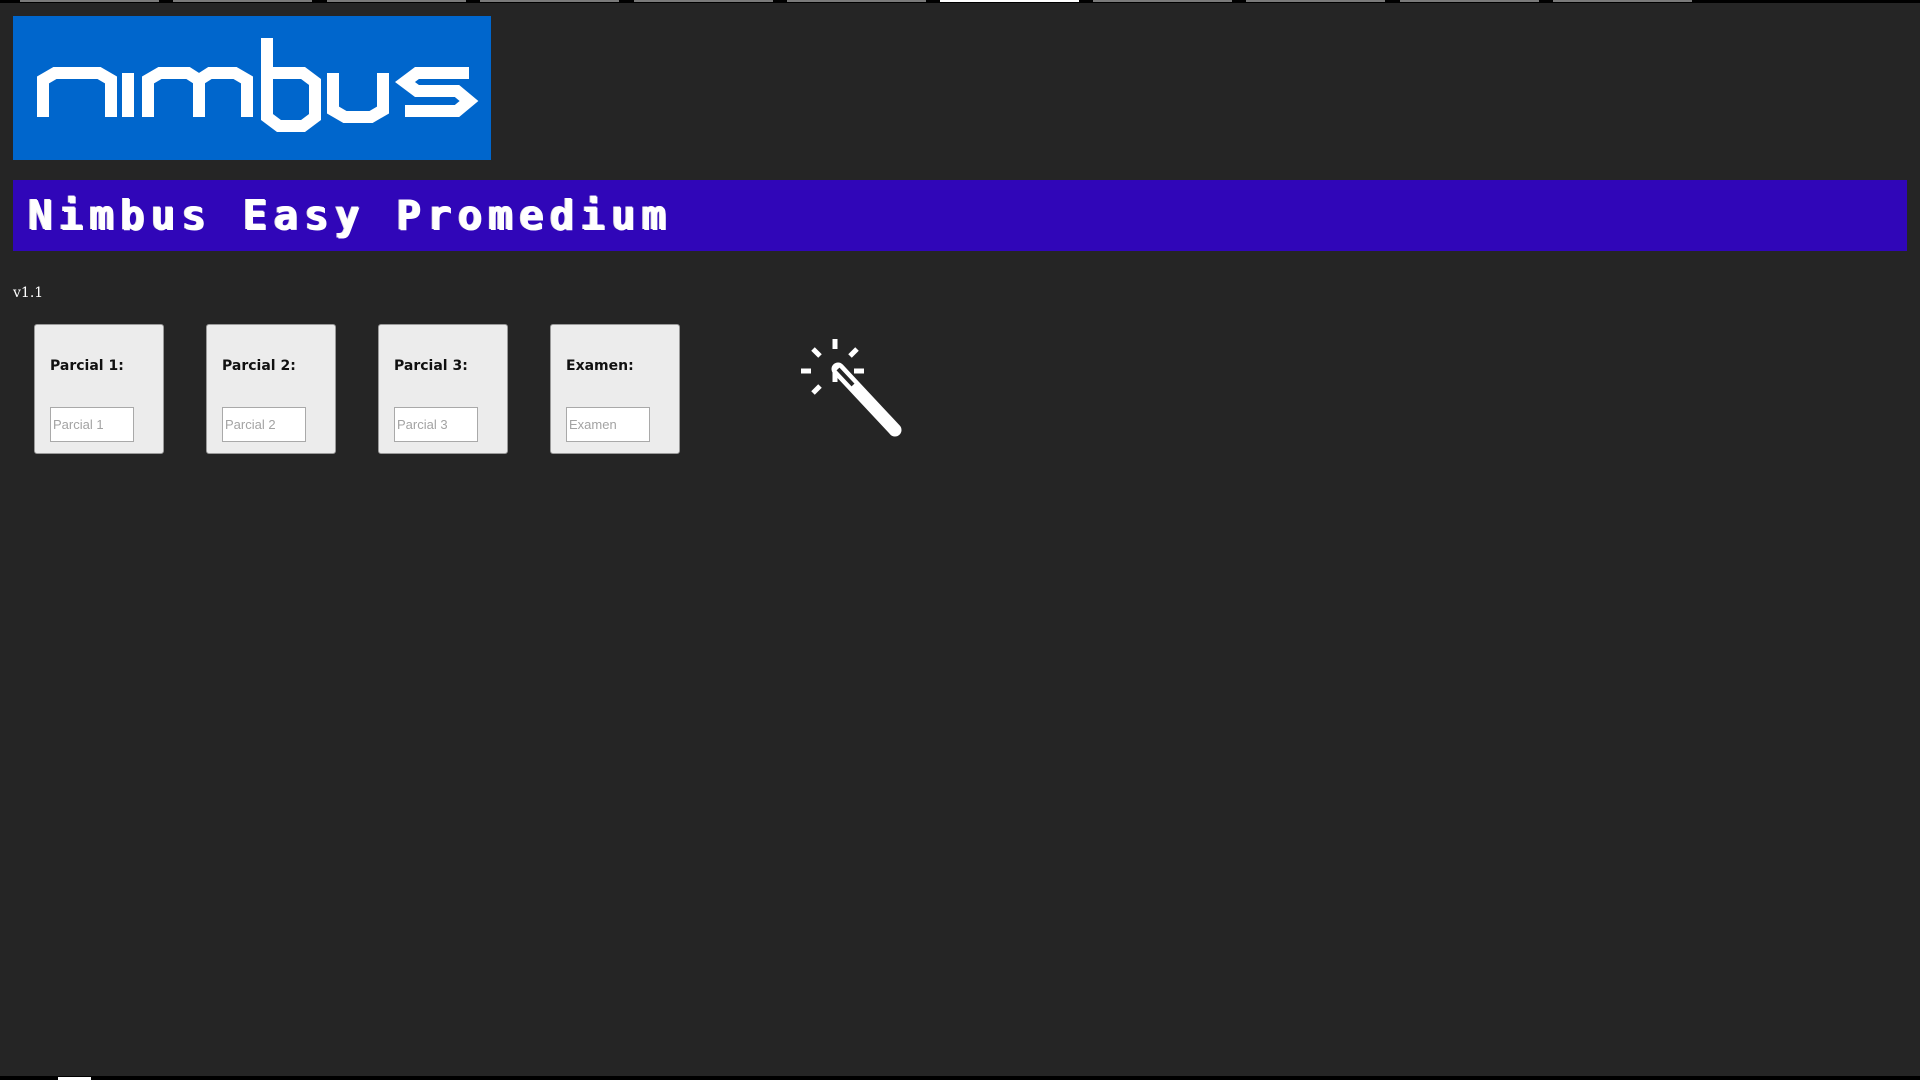 This screenshot has height=1080, width=1920. What do you see at coordinates (615, 389) in the screenshot?
I see `grade-card-examen: Examen:` at bounding box center [615, 389].